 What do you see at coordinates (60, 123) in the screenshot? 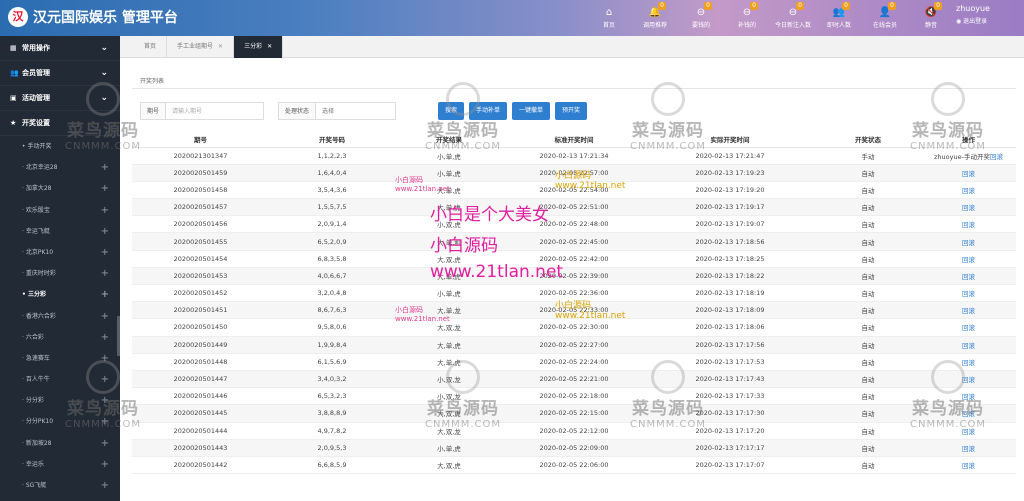
I see `sidebar-group: ★ 开奖设置` at bounding box center [60, 123].